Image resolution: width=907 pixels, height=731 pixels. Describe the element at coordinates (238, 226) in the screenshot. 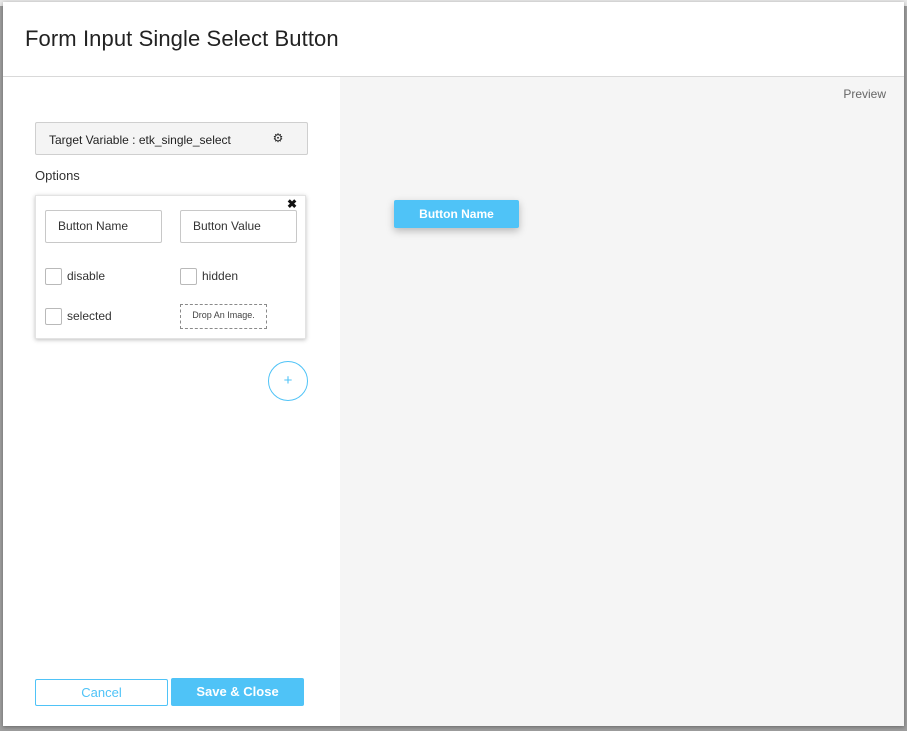

I see `button-value-input: Button Value` at that location.